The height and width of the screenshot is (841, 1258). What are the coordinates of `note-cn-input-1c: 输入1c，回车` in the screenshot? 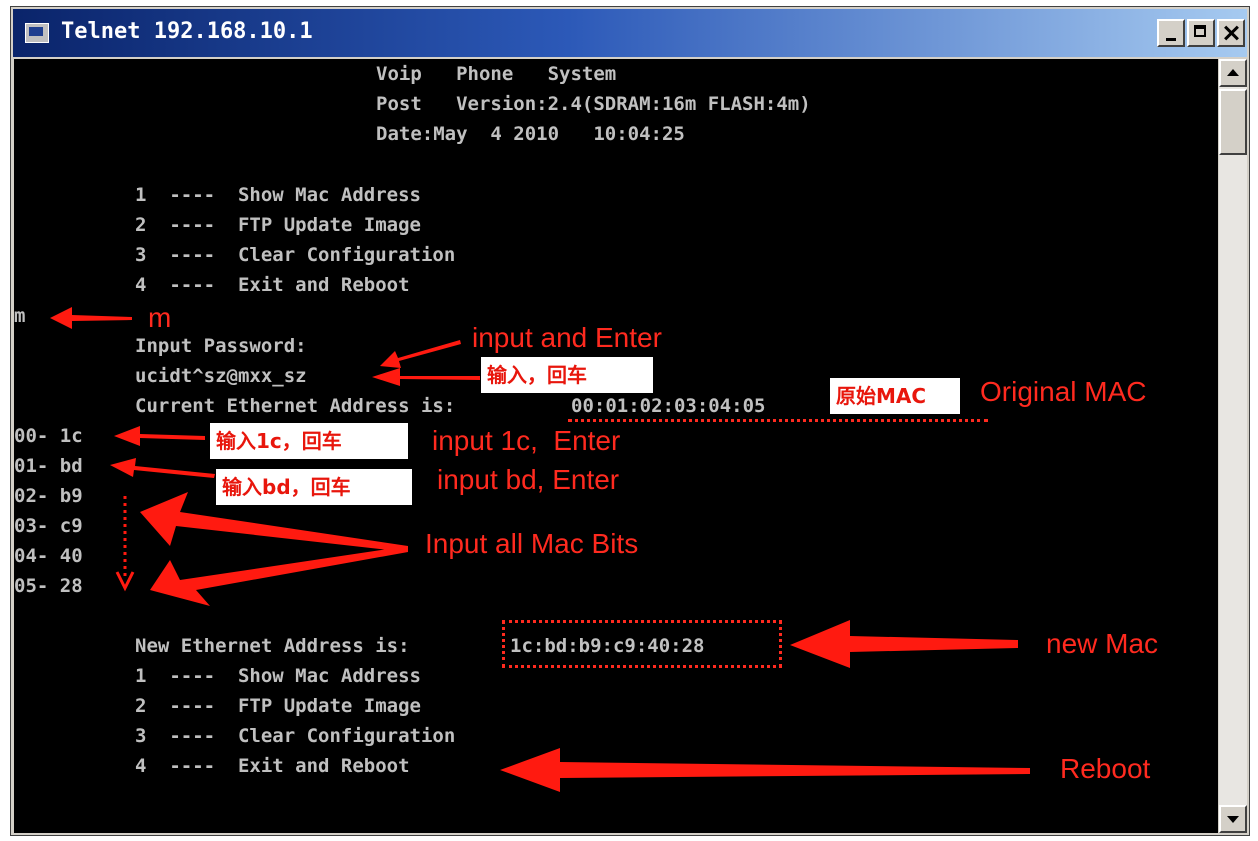 It's located at (309, 441).